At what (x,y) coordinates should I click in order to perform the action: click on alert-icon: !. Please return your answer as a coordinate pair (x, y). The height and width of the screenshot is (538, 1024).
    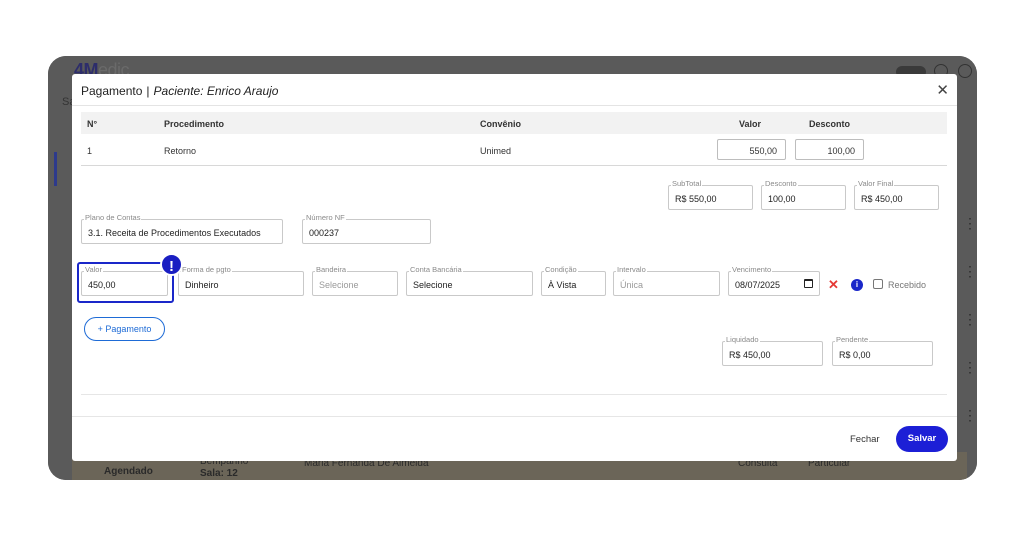
    Looking at the image, I should click on (171, 264).